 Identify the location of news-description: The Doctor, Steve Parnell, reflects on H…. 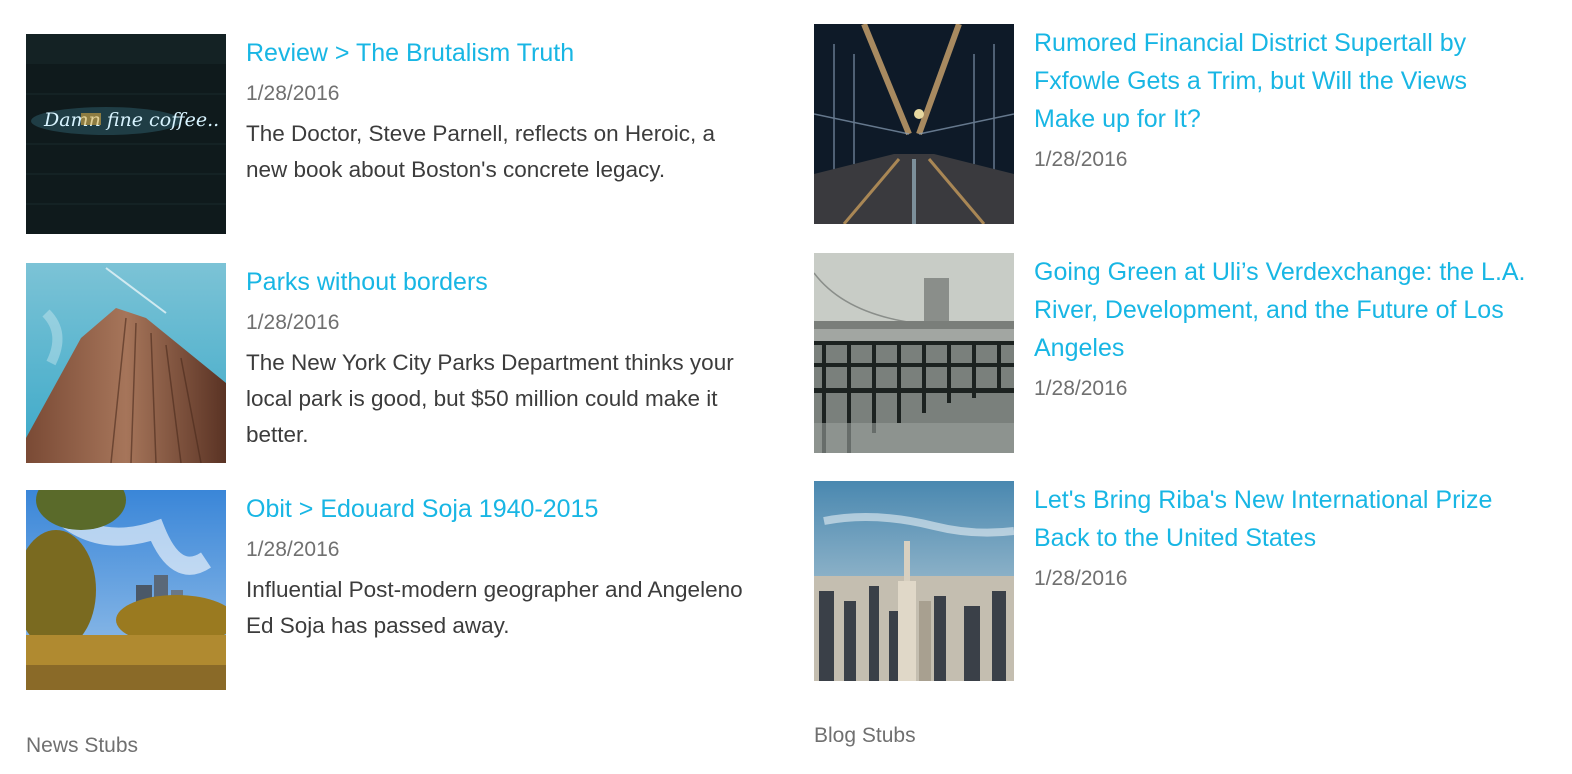
(480, 151).